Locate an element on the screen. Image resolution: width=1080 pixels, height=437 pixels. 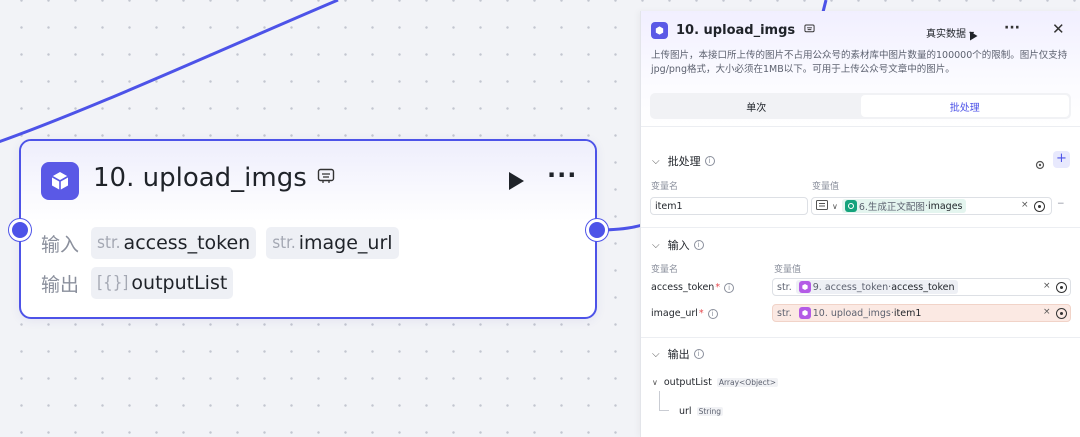
loop-icon is located at coordinates (850, 206).